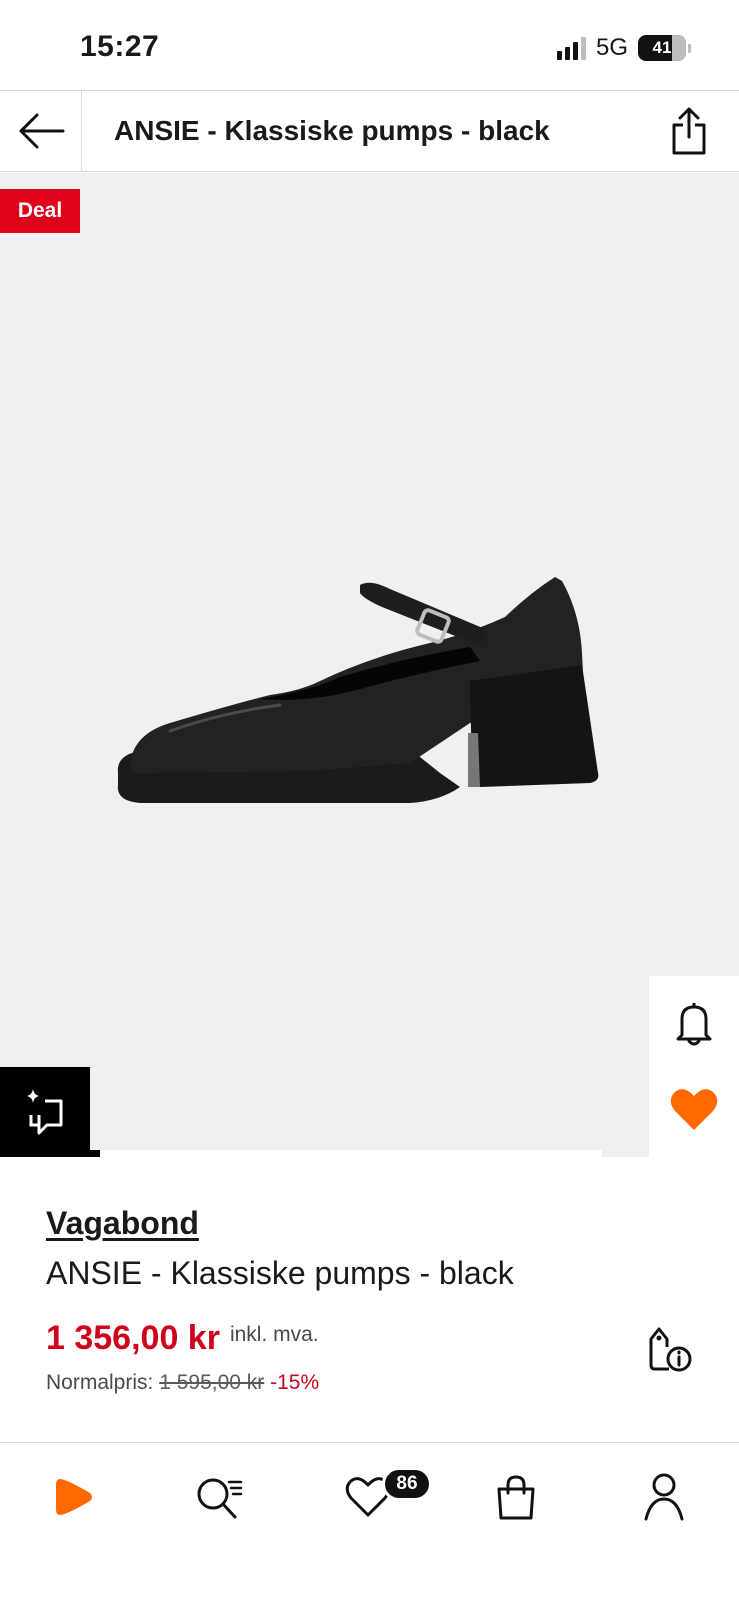 This screenshot has height=1600, width=739. I want to click on discount-percent: -15%, so click(295, 1382).